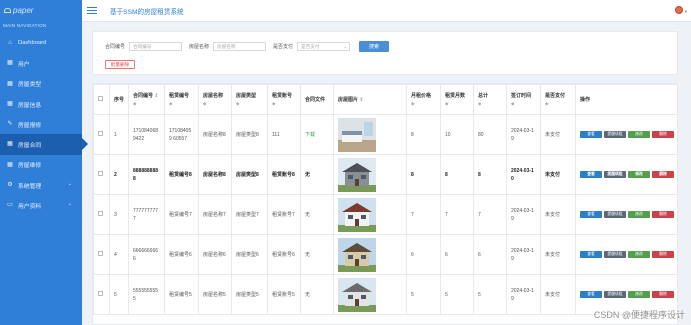 The width and height of the screenshot is (691, 325). Describe the element at coordinates (357, 134) in the screenshot. I see `room-photo` at that location.